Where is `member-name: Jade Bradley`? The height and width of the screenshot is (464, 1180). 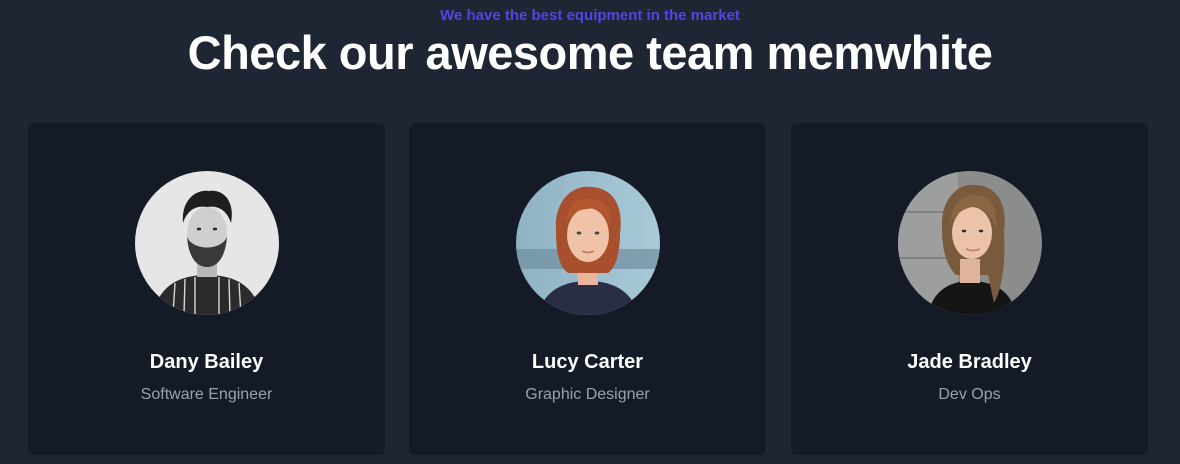 member-name: Jade Bradley is located at coordinates (969, 362).